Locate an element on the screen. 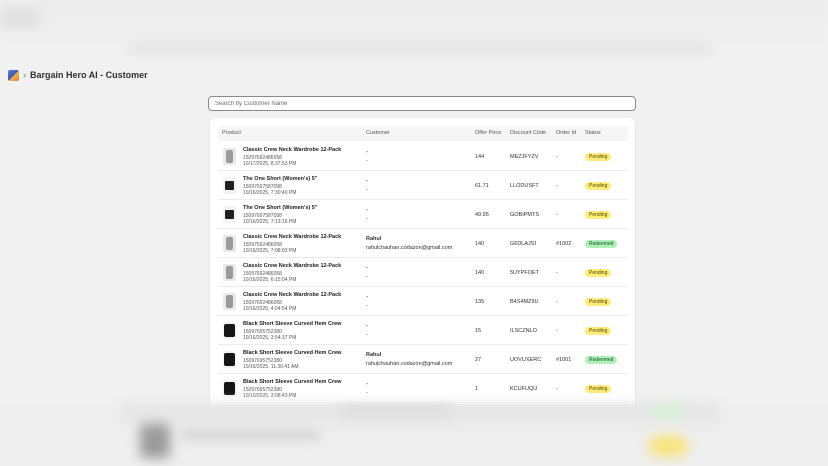 The width and height of the screenshot is (828, 466). blurred-thumbnail is located at coordinates (155, 441).